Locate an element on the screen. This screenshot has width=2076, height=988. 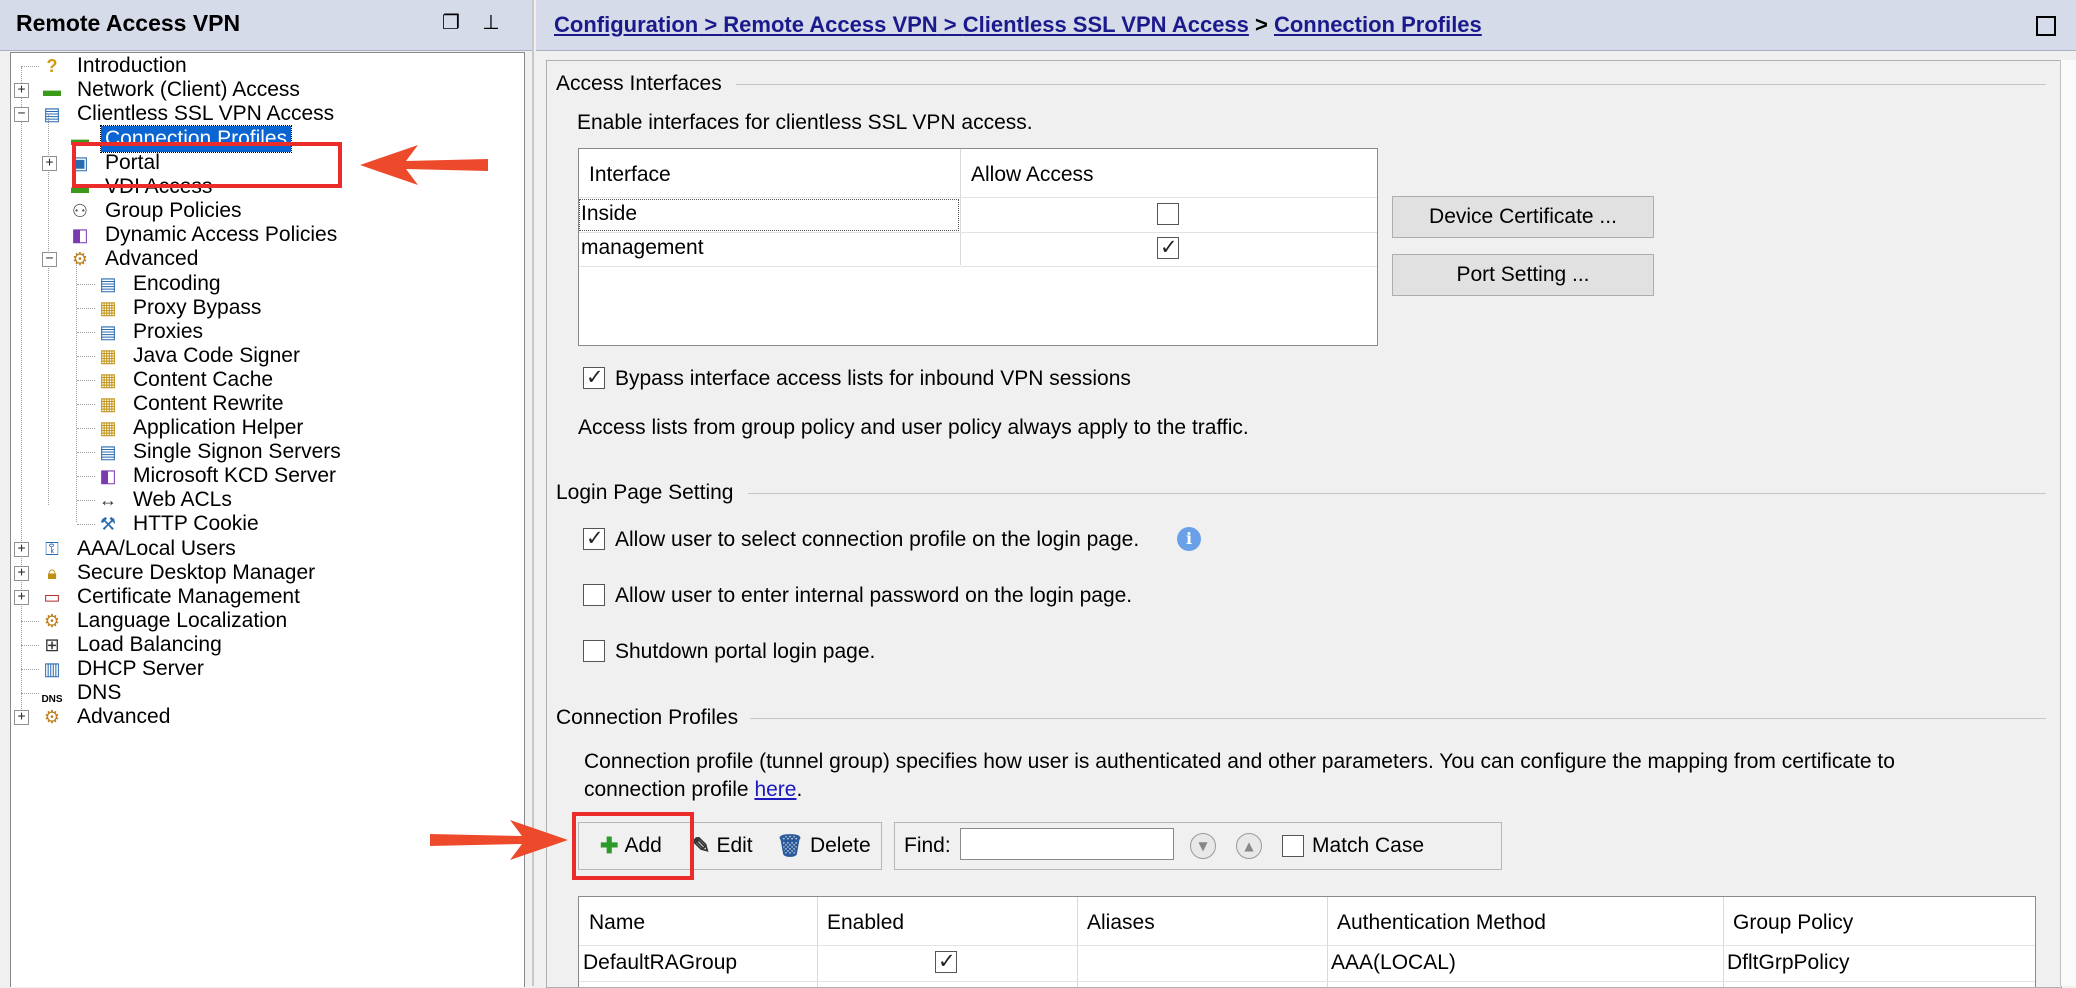
edit-icon: ✎ is located at coordinates (701, 845).